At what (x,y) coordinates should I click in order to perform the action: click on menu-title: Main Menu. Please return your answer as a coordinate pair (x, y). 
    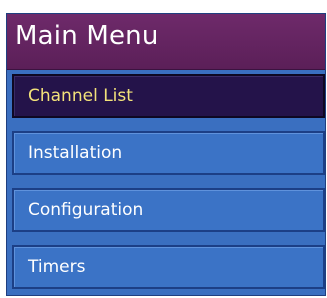
    Looking at the image, I should click on (87, 36).